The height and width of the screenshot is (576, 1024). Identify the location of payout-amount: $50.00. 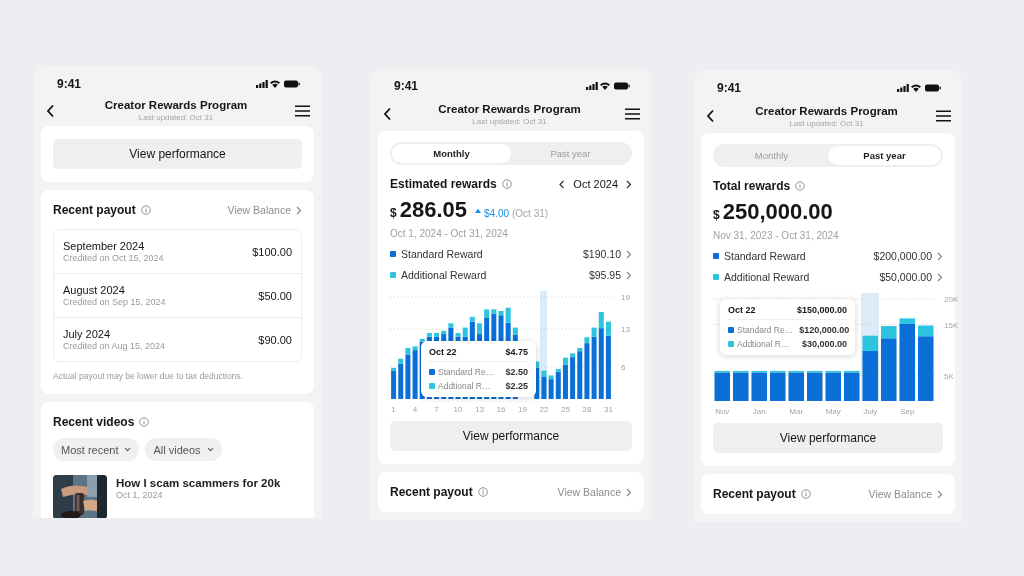
(275, 295).